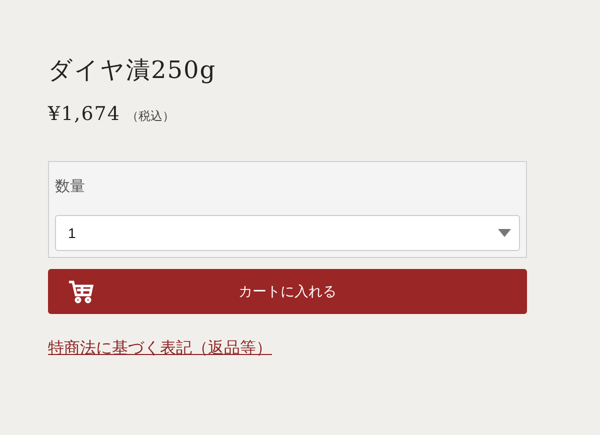  Describe the element at coordinates (160, 348) in the screenshot. I see `legal-notice-link: 特商法に基づく表記（返品等）` at that location.